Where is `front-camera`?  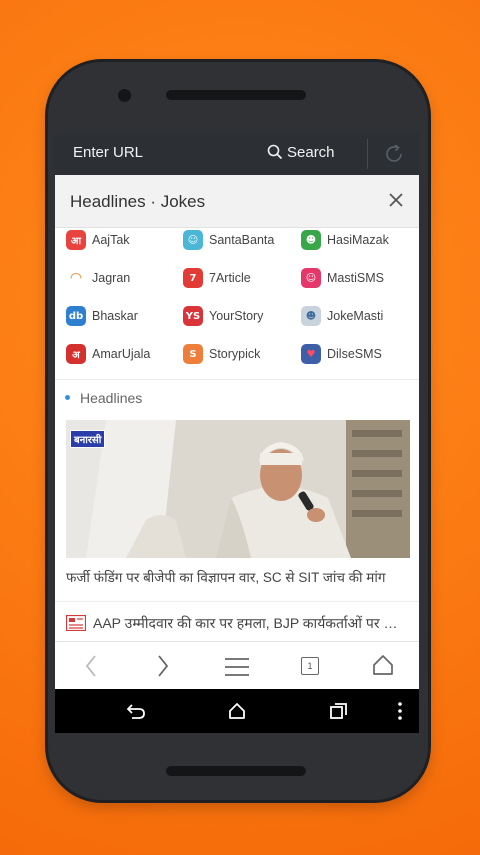 front-camera is located at coordinates (124, 95).